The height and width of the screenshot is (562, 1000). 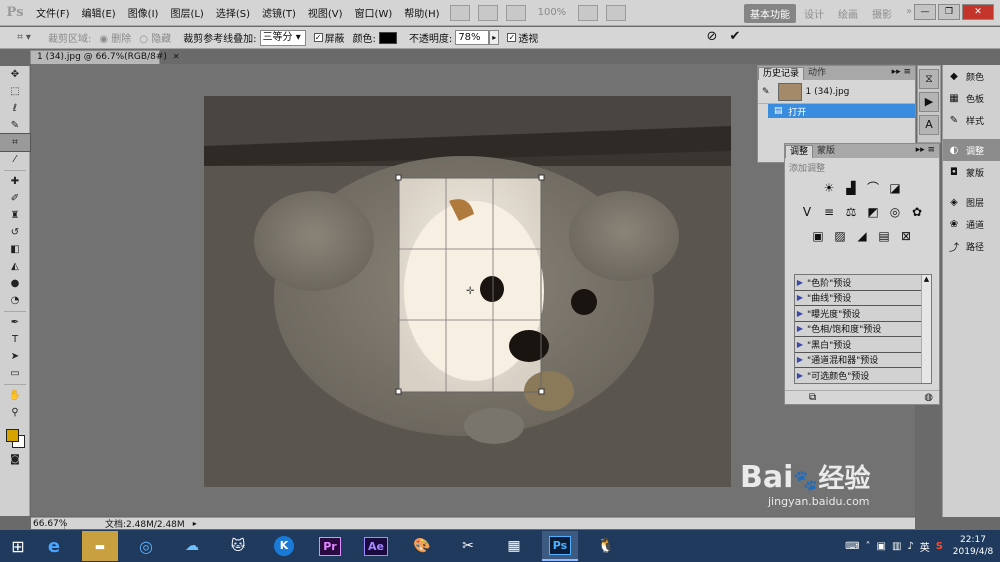 What do you see at coordinates (12, 435) in the screenshot?
I see `foreground-color-swatch` at bounding box center [12, 435].